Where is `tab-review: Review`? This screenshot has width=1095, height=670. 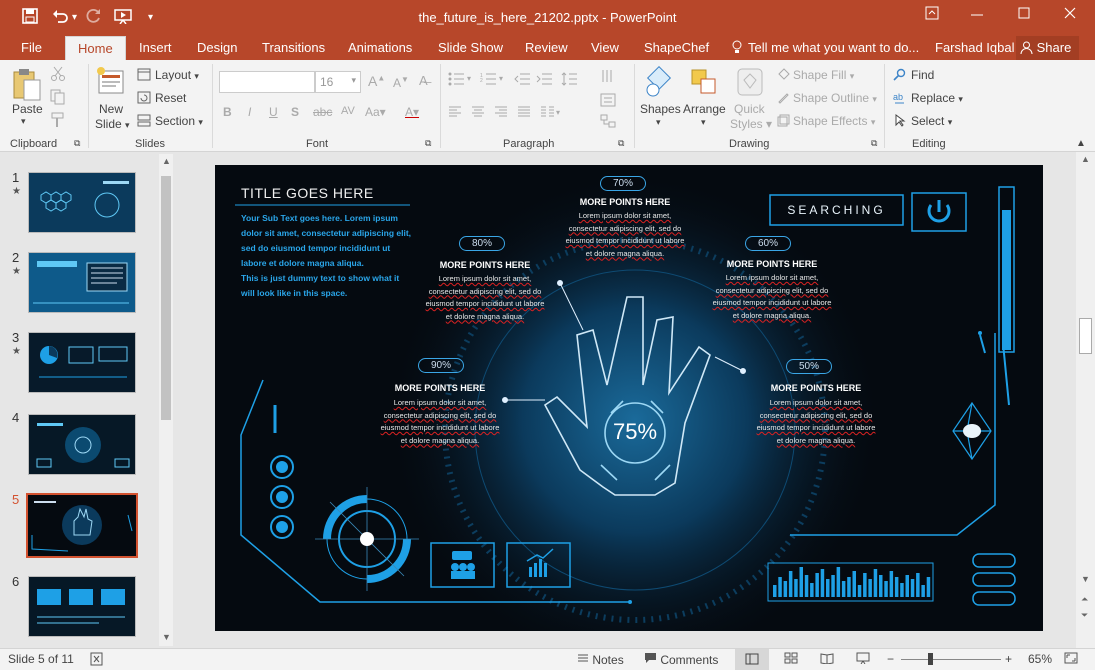 tab-review: Review is located at coordinates (546, 47).